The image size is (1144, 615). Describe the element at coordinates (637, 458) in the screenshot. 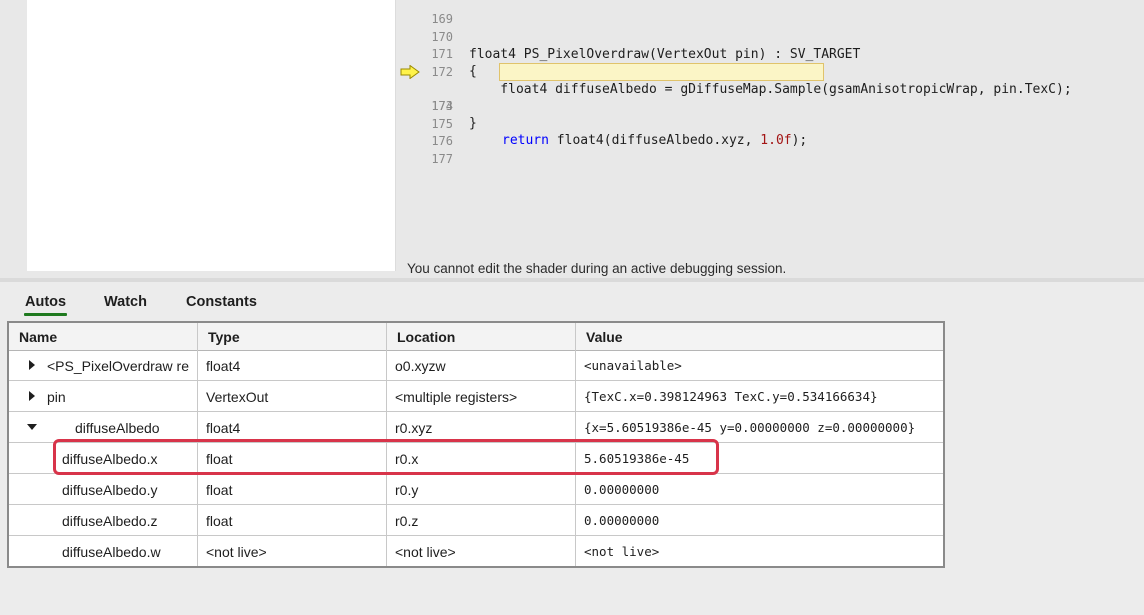

I see `value-cell: 5.60519386e-45` at that location.